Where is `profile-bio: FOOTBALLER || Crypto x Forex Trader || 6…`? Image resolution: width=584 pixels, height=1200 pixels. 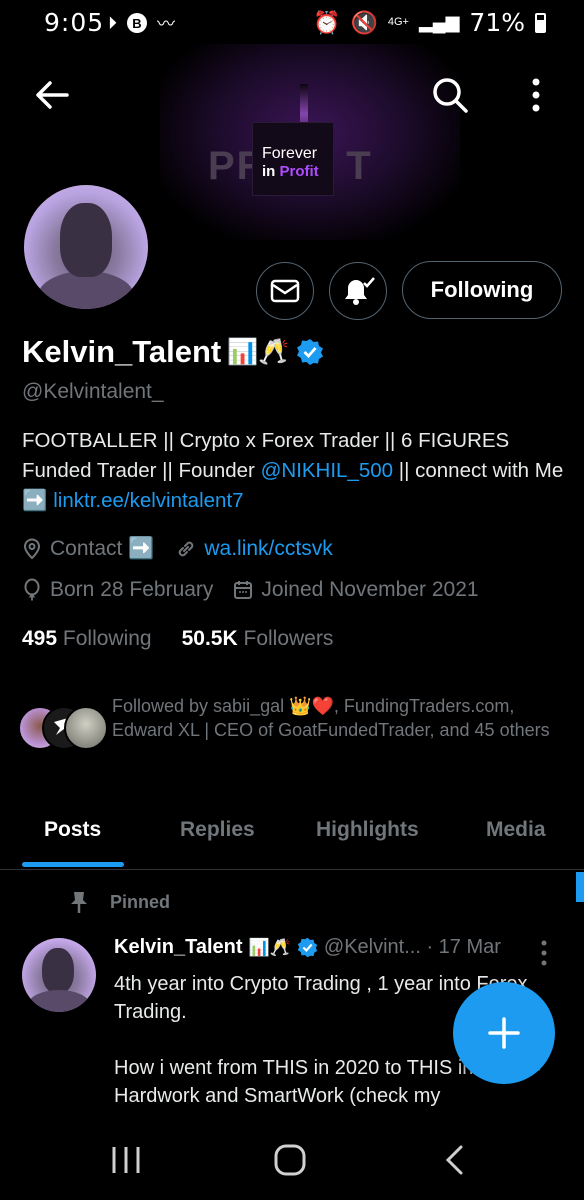
profile-bio: FOOTBALLER || Crypto x Forex Trader || 6… is located at coordinates (294, 471).